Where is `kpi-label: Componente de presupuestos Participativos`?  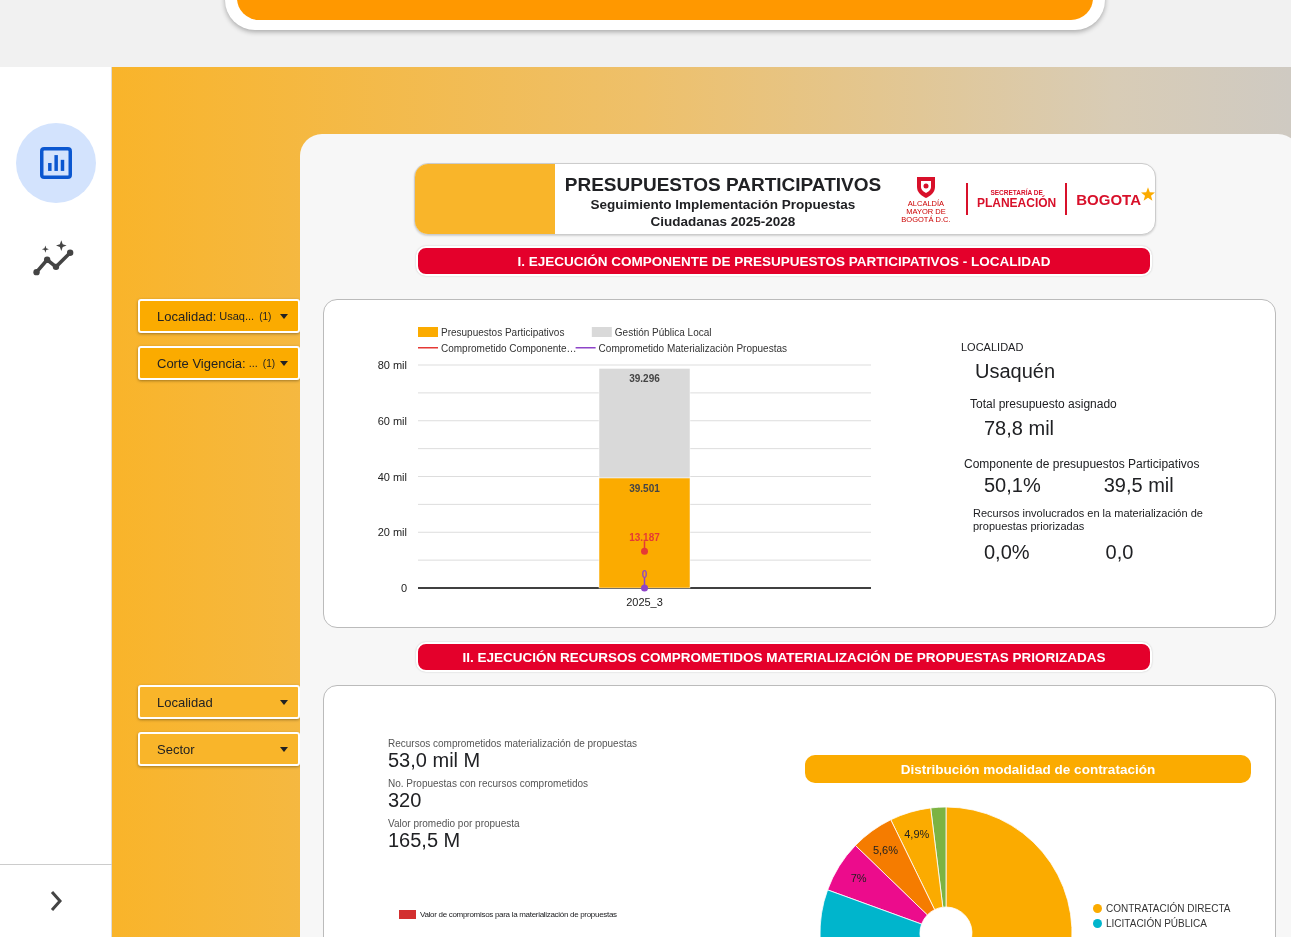
kpi-label: Componente de presupuestos Participativos is located at coordinates (1082, 464).